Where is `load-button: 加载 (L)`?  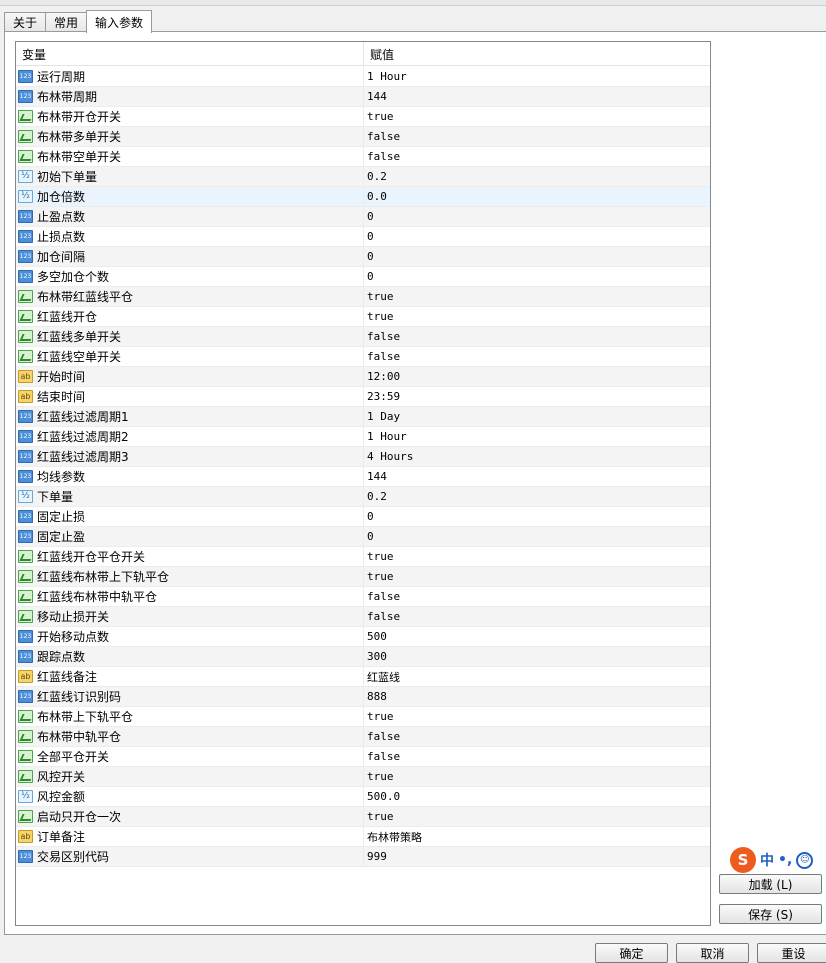 load-button: 加载 (L) is located at coordinates (770, 884).